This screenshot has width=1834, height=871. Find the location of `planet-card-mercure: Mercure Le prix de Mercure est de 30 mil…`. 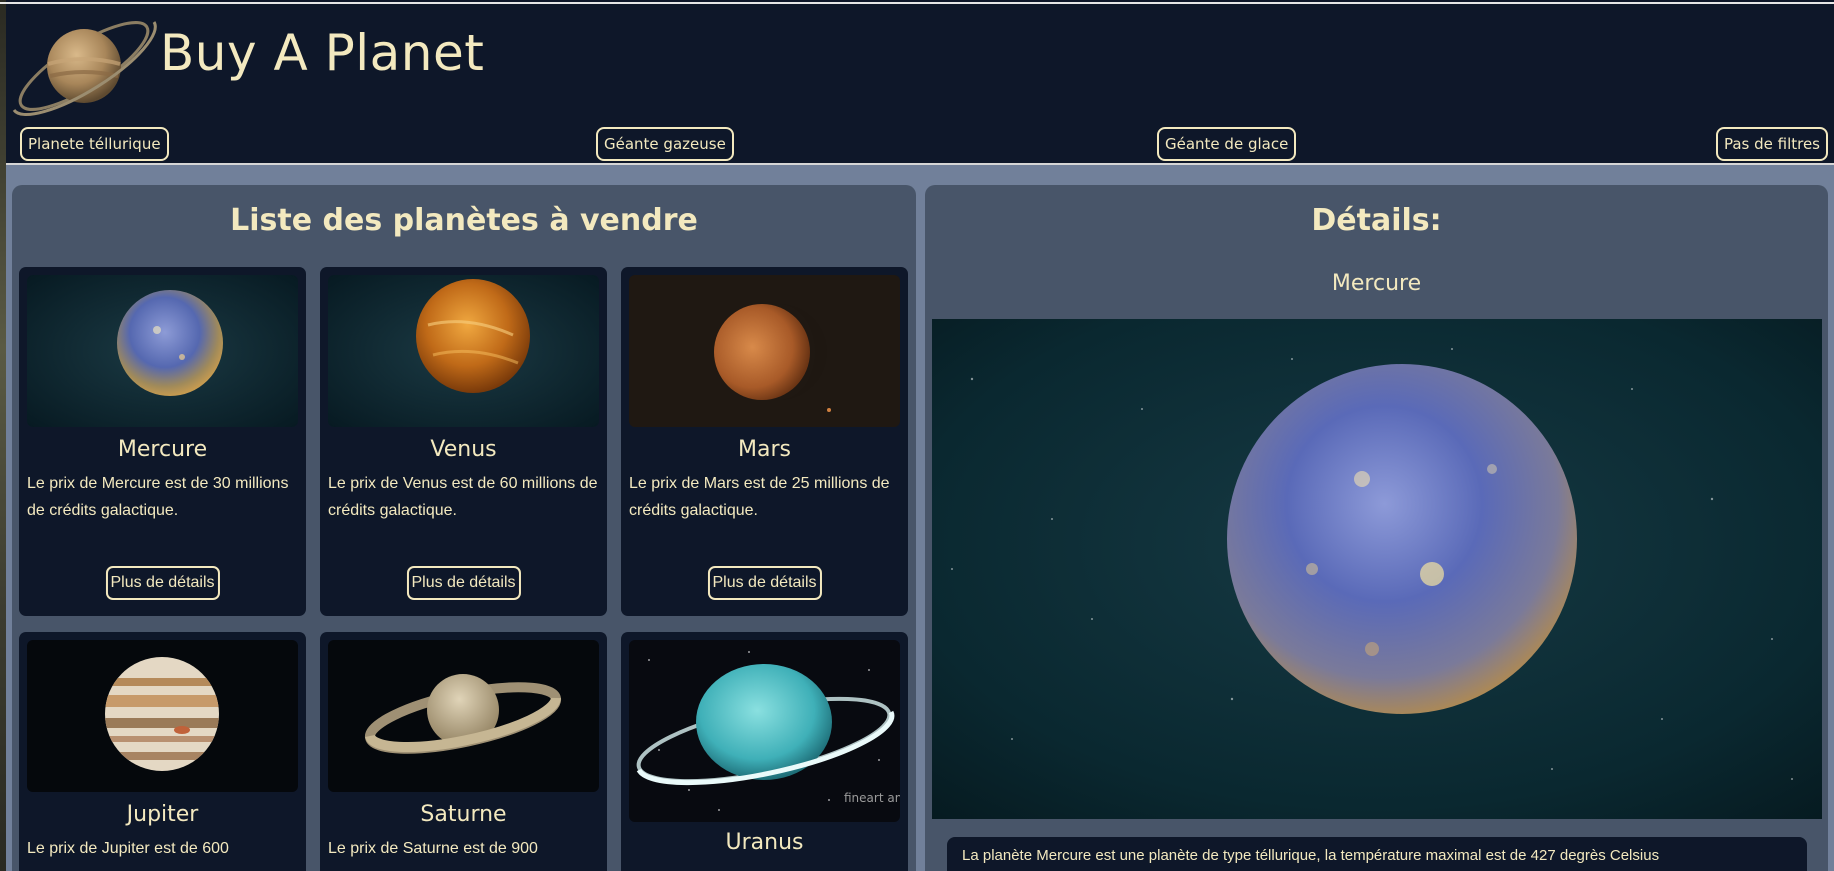

planet-card-mercure: Mercure Le prix de Mercure est de 30 mil… is located at coordinates (162, 441).